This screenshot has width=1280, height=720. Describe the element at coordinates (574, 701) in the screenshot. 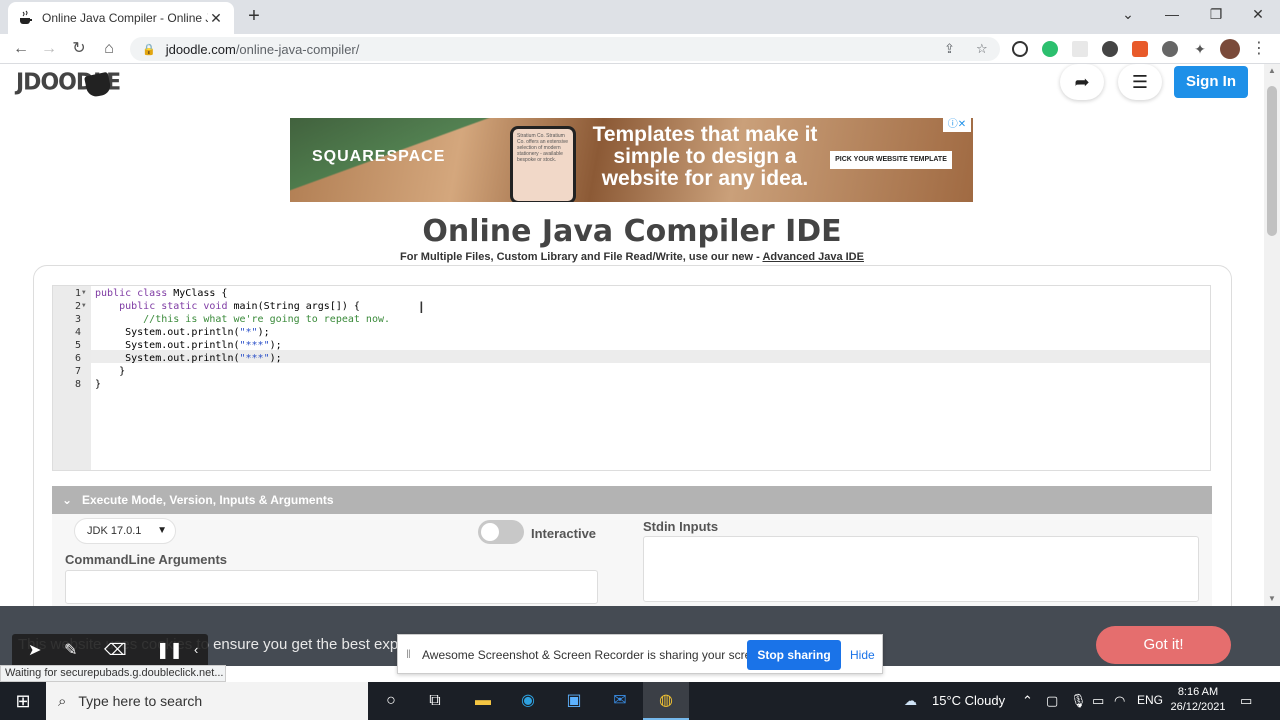

I see `microsoft-store-icon: ▣` at that location.